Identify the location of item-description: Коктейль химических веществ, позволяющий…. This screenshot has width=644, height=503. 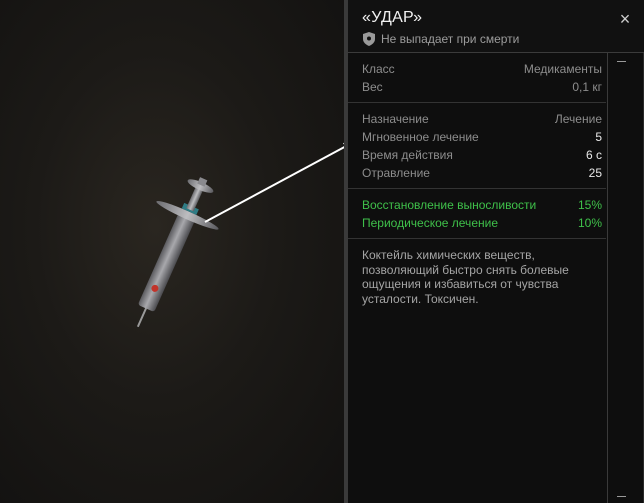
(465, 277).